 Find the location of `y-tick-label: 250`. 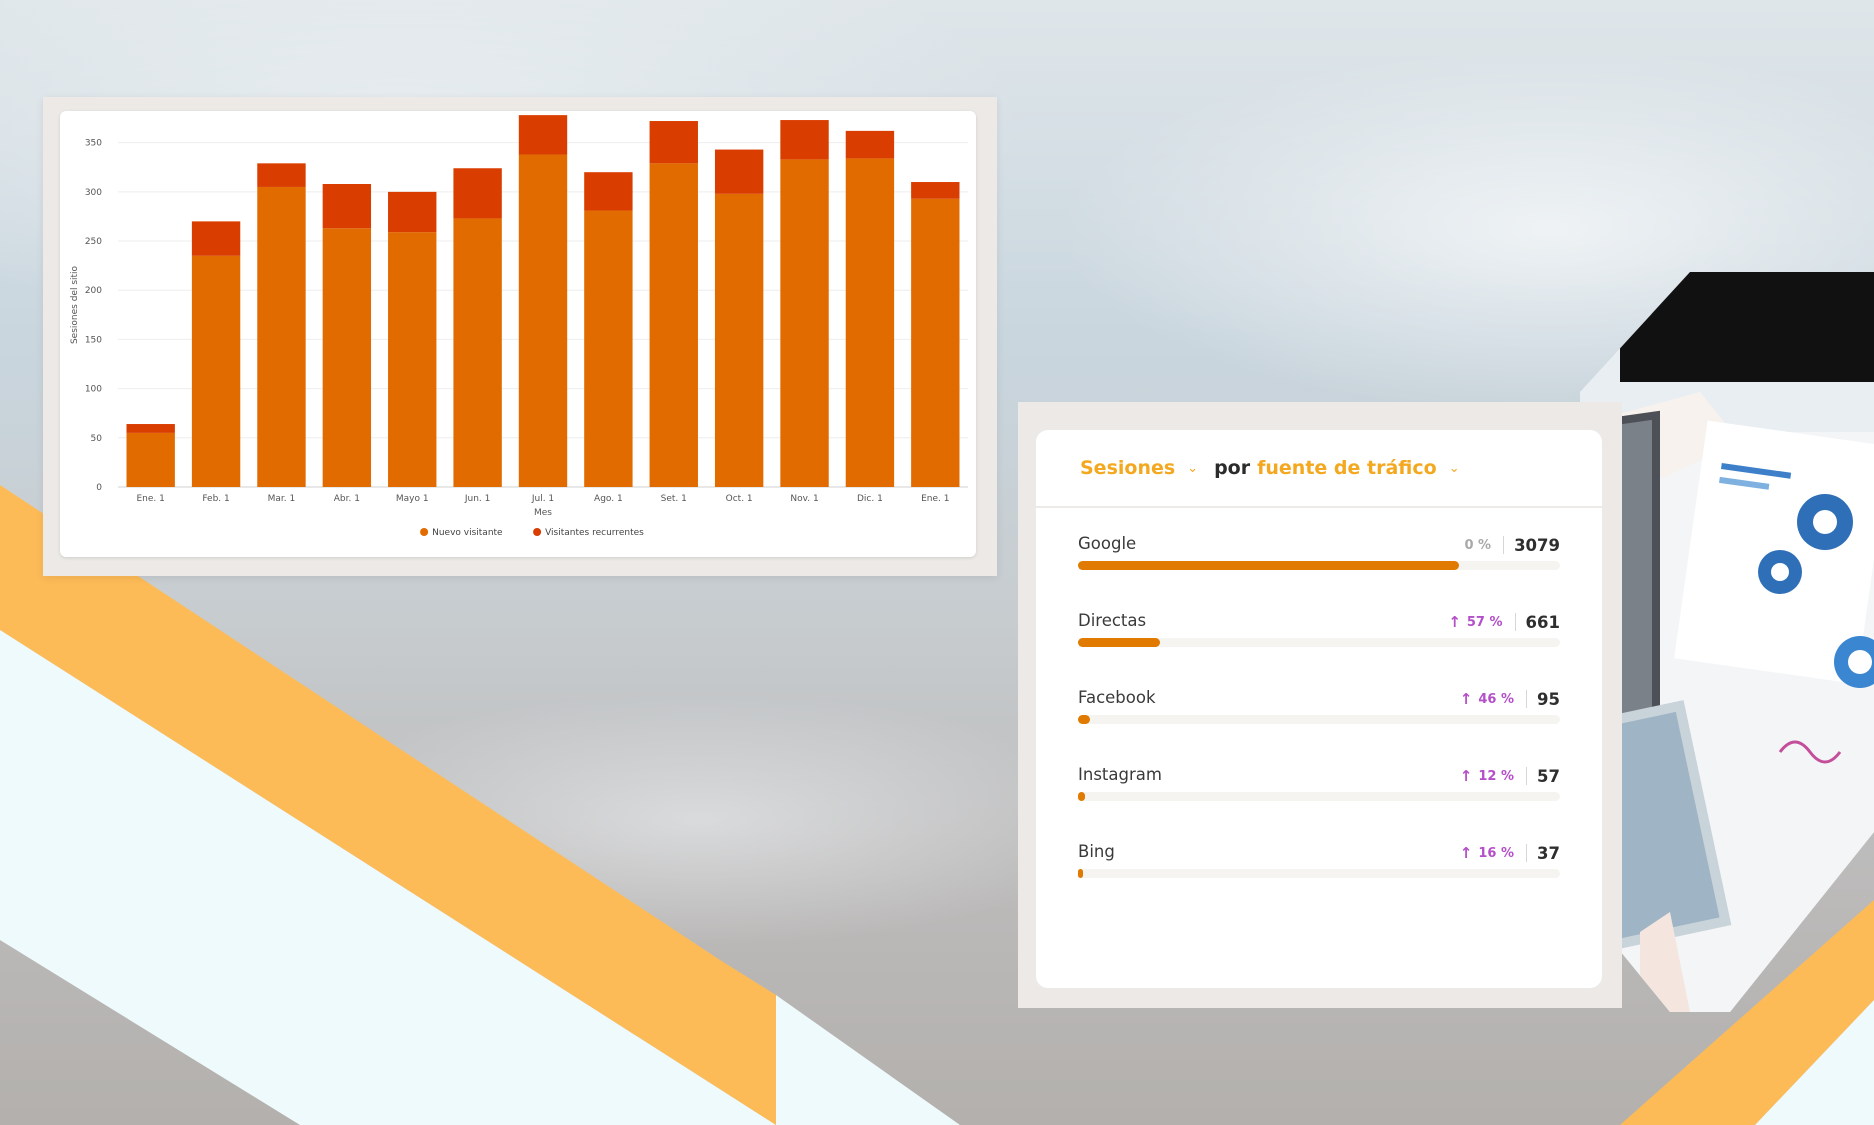

y-tick-label: 250 is located at coordinates (93, 242).